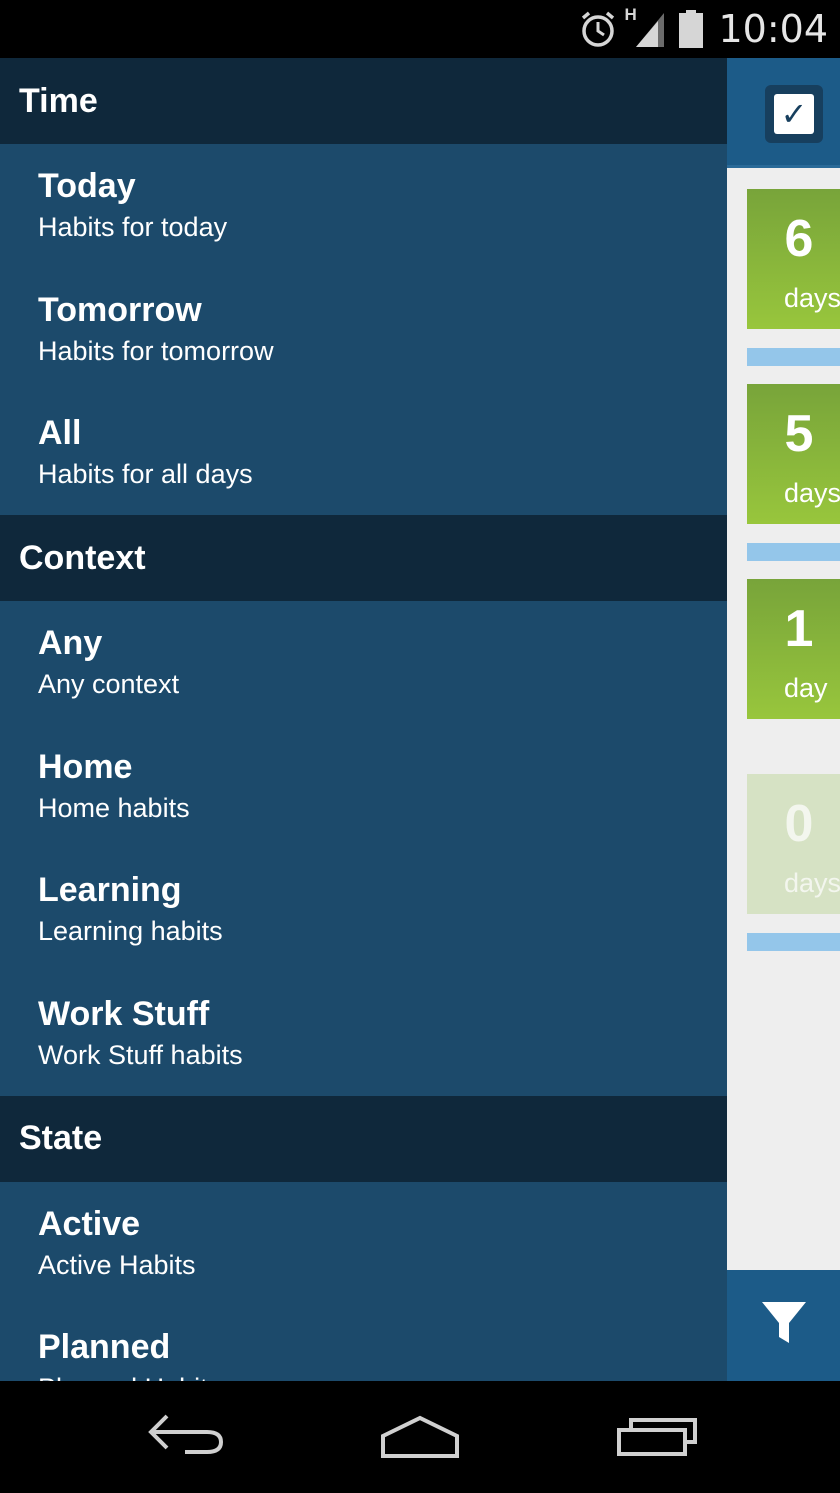  I want to click on streak-unit: day, so click(806, 688).